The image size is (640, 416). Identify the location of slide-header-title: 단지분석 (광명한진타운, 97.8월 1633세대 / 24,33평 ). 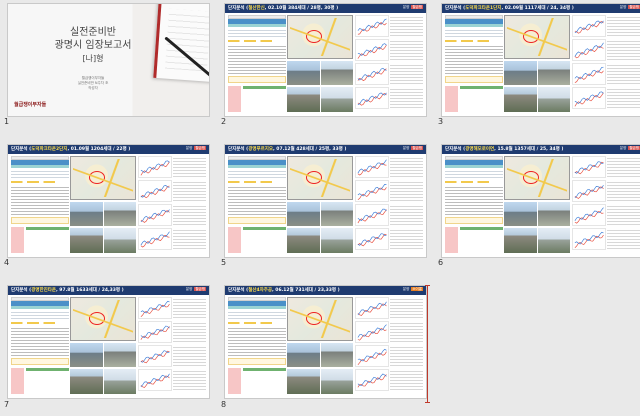
(67, 290).